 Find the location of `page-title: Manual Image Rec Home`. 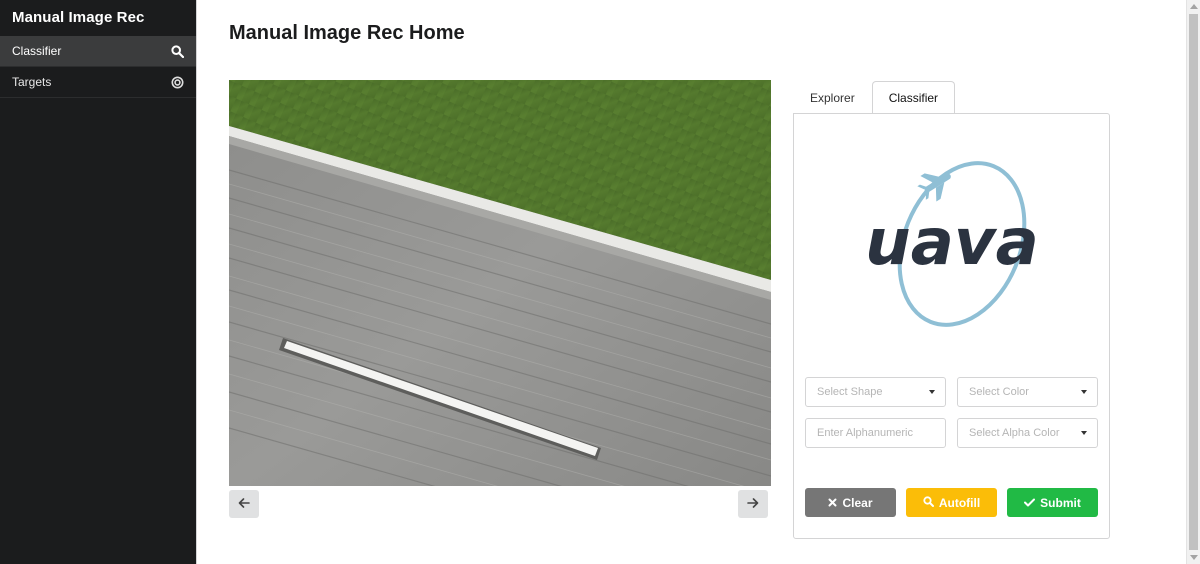

page-title: Manual Image Rec Home is located at coordinates (347, 33).